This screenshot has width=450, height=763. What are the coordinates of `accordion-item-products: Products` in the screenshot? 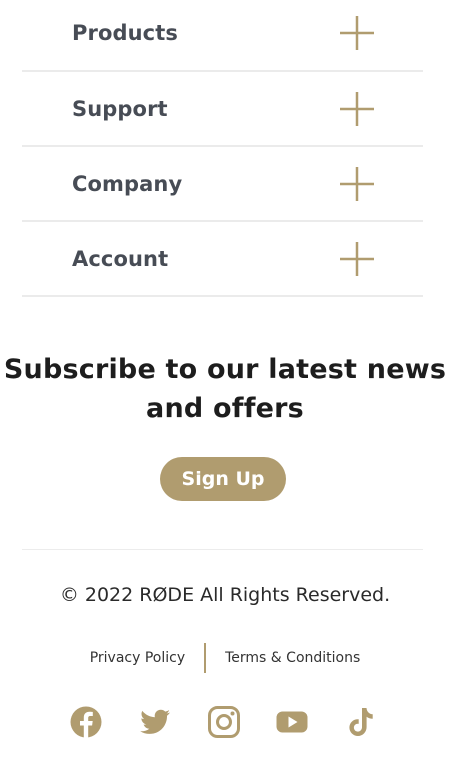 It's located at (222, 36).